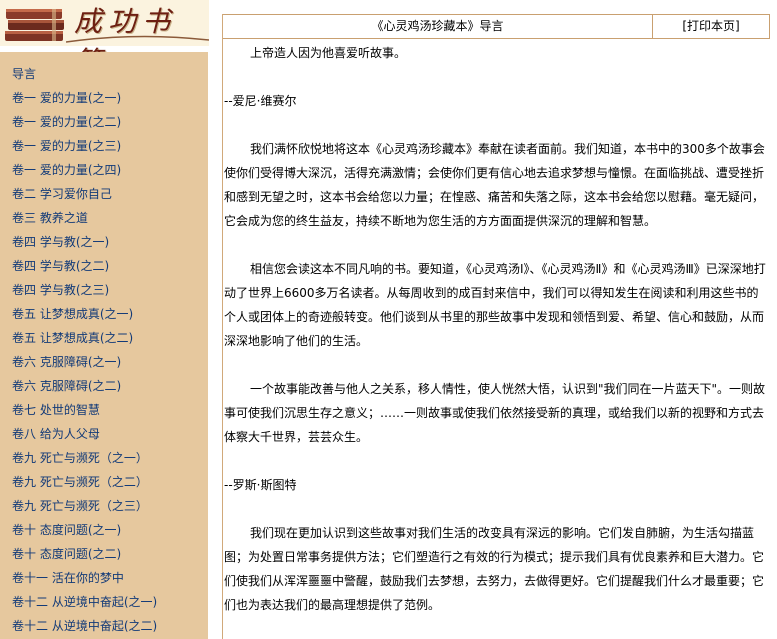 The width and height of the screenshot is (777, 639). What do you see at coordinates (104, 218) in the screenshot?
I see `nav-item-chapter: 卷三 教养之道` at bounding box center [104, 218].